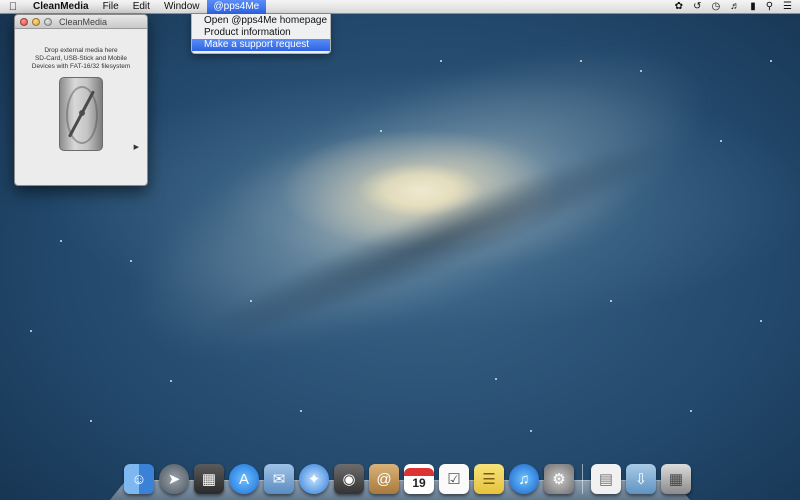 The width and height of the screenshot is (800, 500). I want to click on dock-separator, so click(582, 479).